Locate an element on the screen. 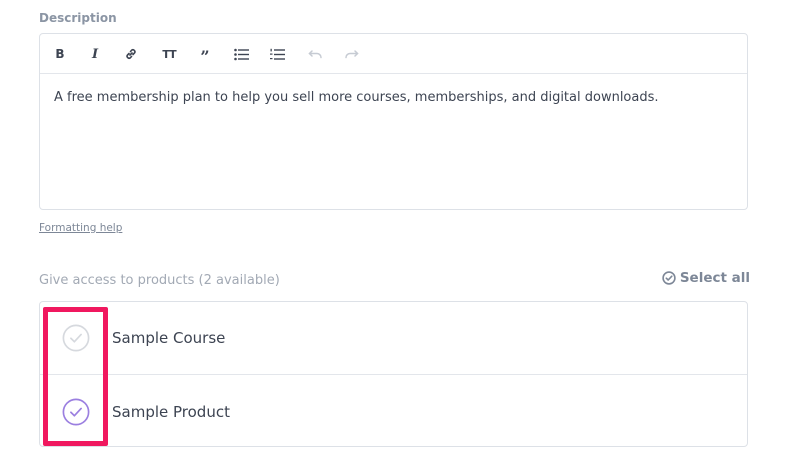 This screenshot has height=475, width=796. bulleted-list-button is located at coordinates (241, 54).